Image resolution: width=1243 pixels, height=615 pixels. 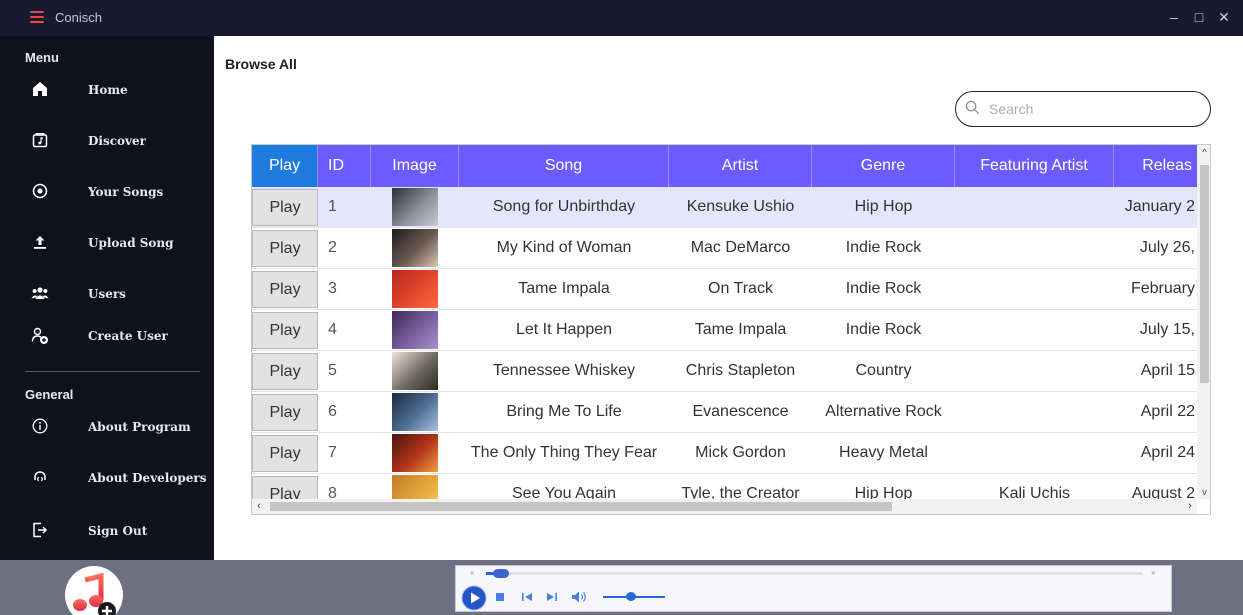 I want to click on seek-handle, so click(x=500, y=573).